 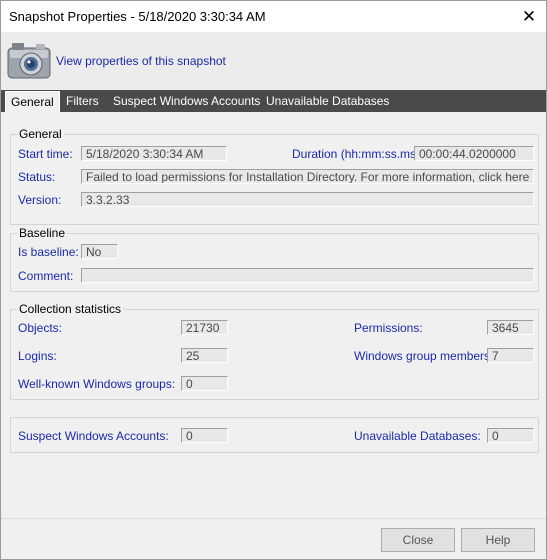 I want to click on status-label: Status:, so click(x=37, y=177).